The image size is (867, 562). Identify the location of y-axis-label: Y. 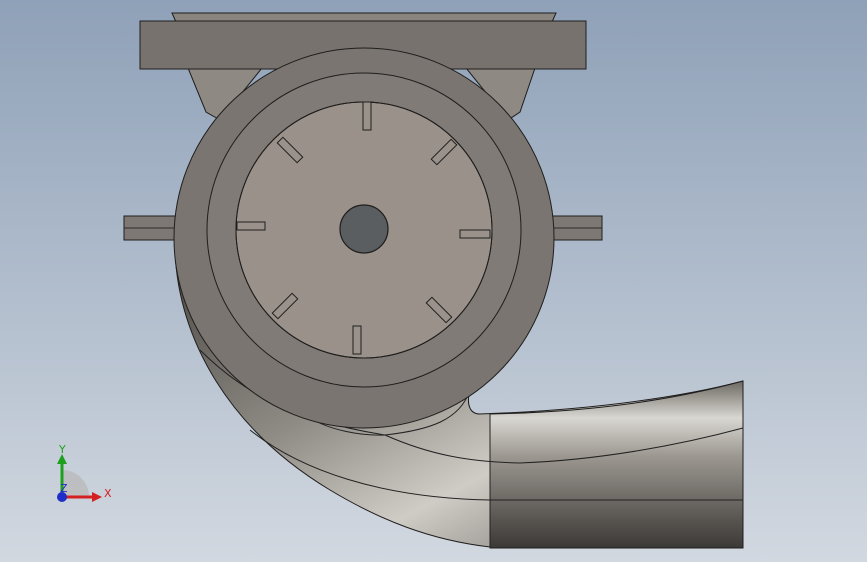
(62, 449).